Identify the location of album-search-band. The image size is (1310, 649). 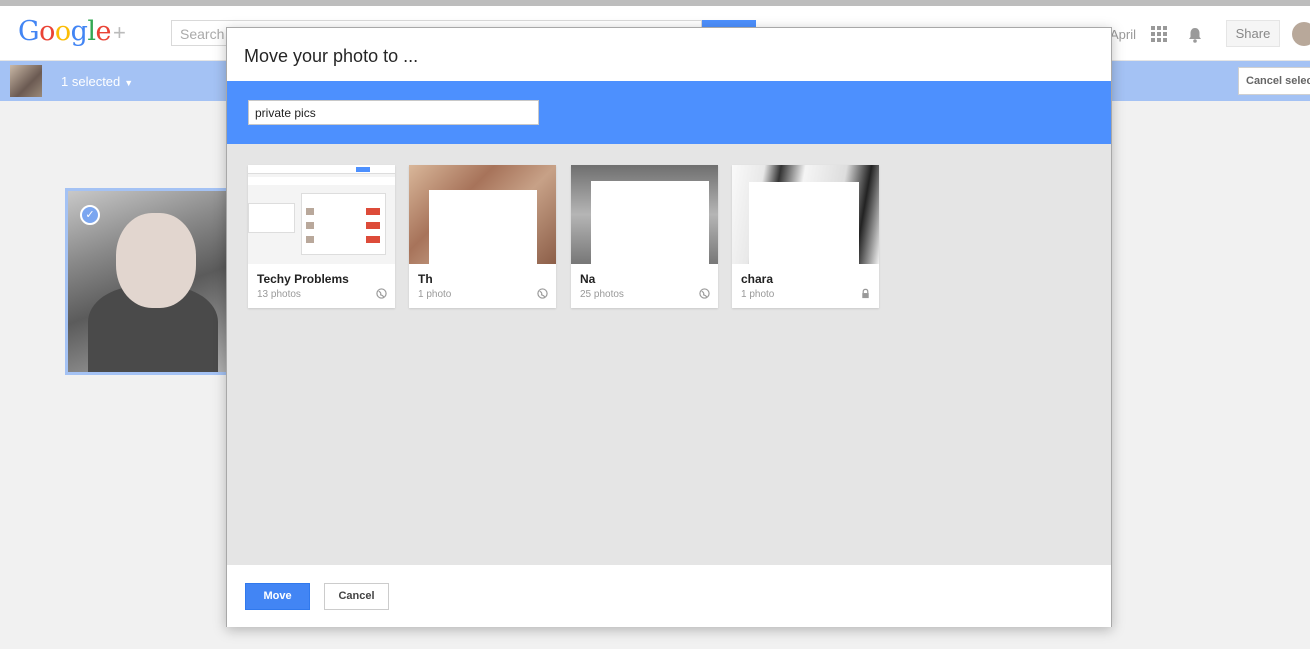
(669, 112).